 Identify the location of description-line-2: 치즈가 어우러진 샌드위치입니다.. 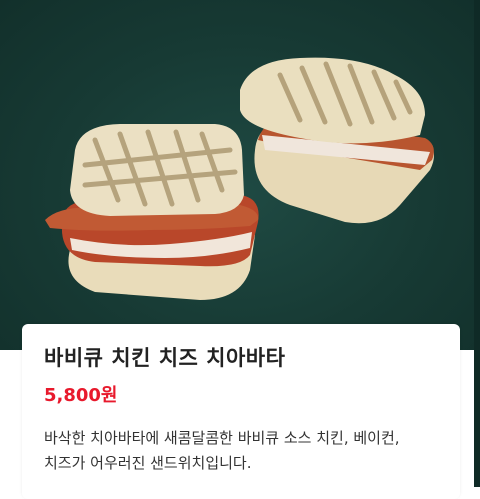
(148, 463).